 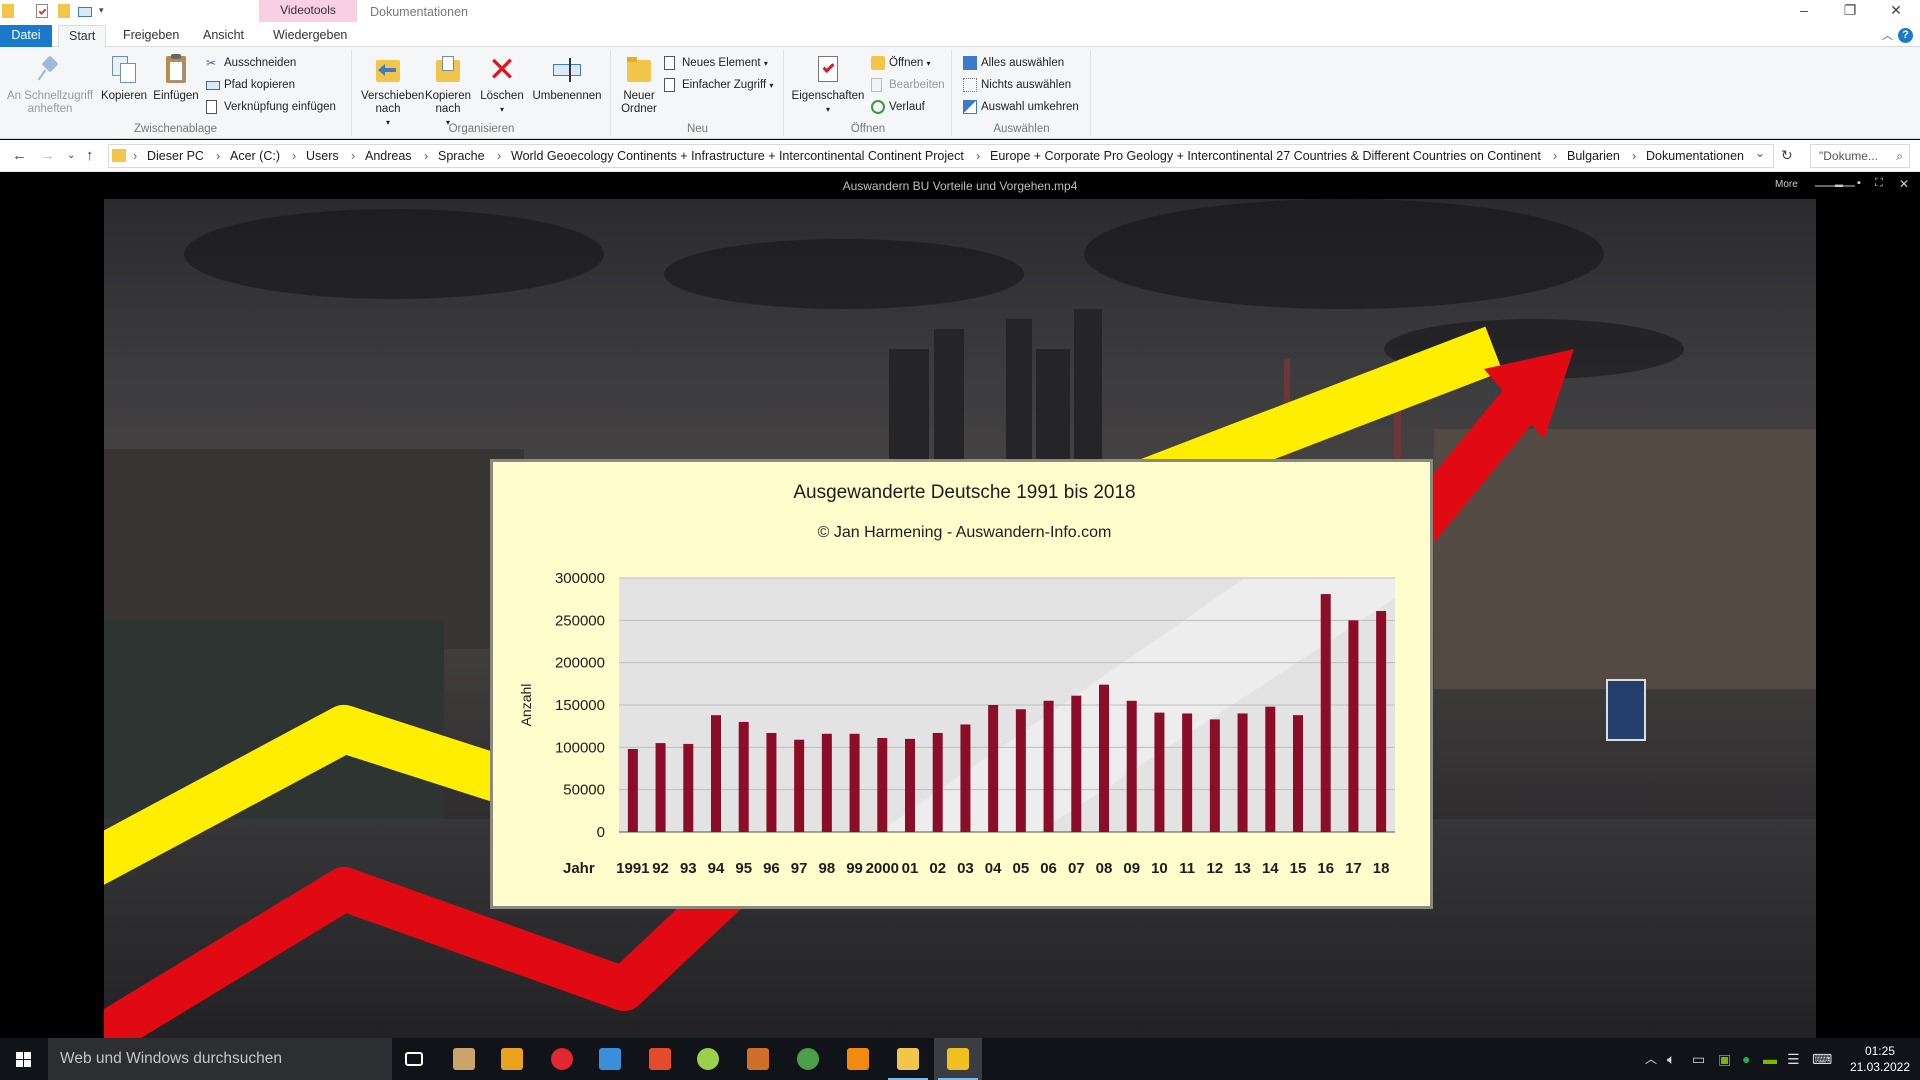 I want to click on easy-access-icon, so click(x=669, y=85).